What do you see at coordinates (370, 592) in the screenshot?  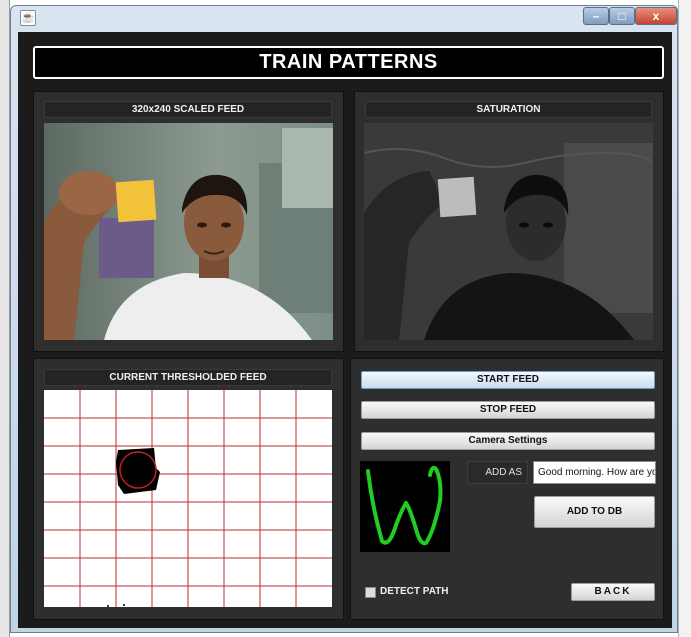 I see `detect-path-checkbox` at bounding box center [370, 592].